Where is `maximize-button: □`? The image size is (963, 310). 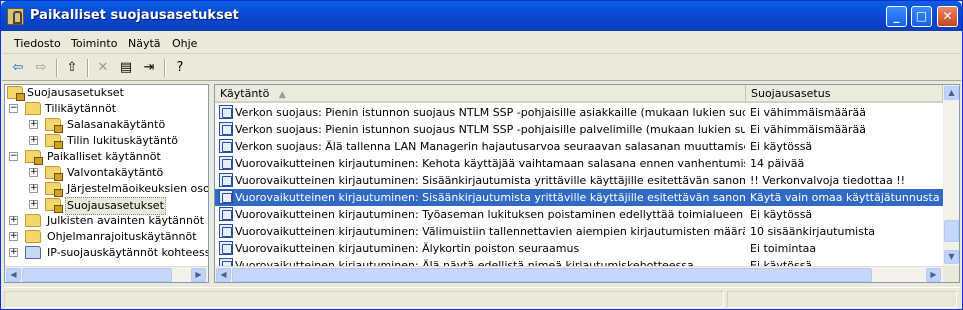
maximize-button: □ is located at coordinates (921, 16).